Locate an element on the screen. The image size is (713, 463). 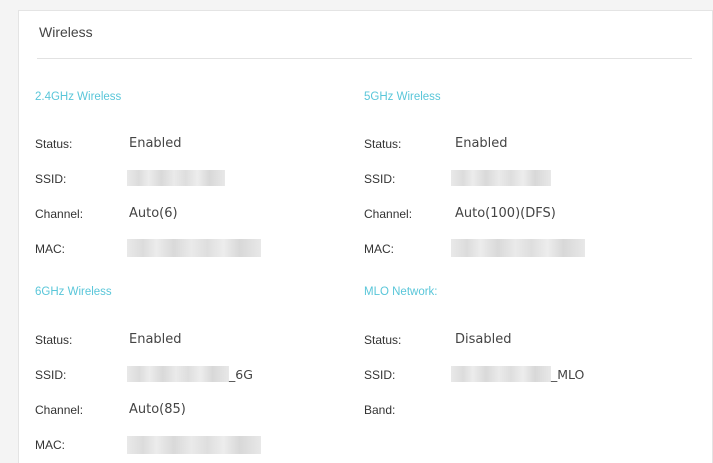
mac-label-6ghz: MAC: is located at coordinates (50, 445).